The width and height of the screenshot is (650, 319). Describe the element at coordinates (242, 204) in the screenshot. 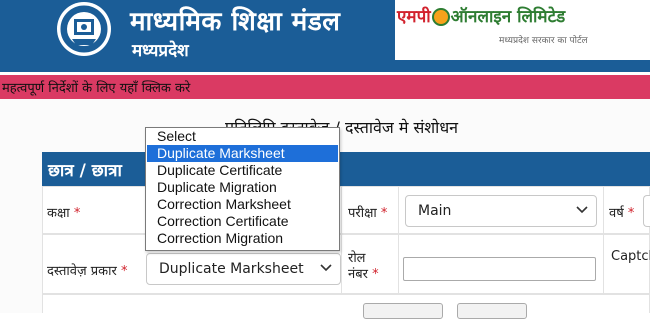

I see `dropdown-option-correction-marksheet: Correction Marksheet` at that location.